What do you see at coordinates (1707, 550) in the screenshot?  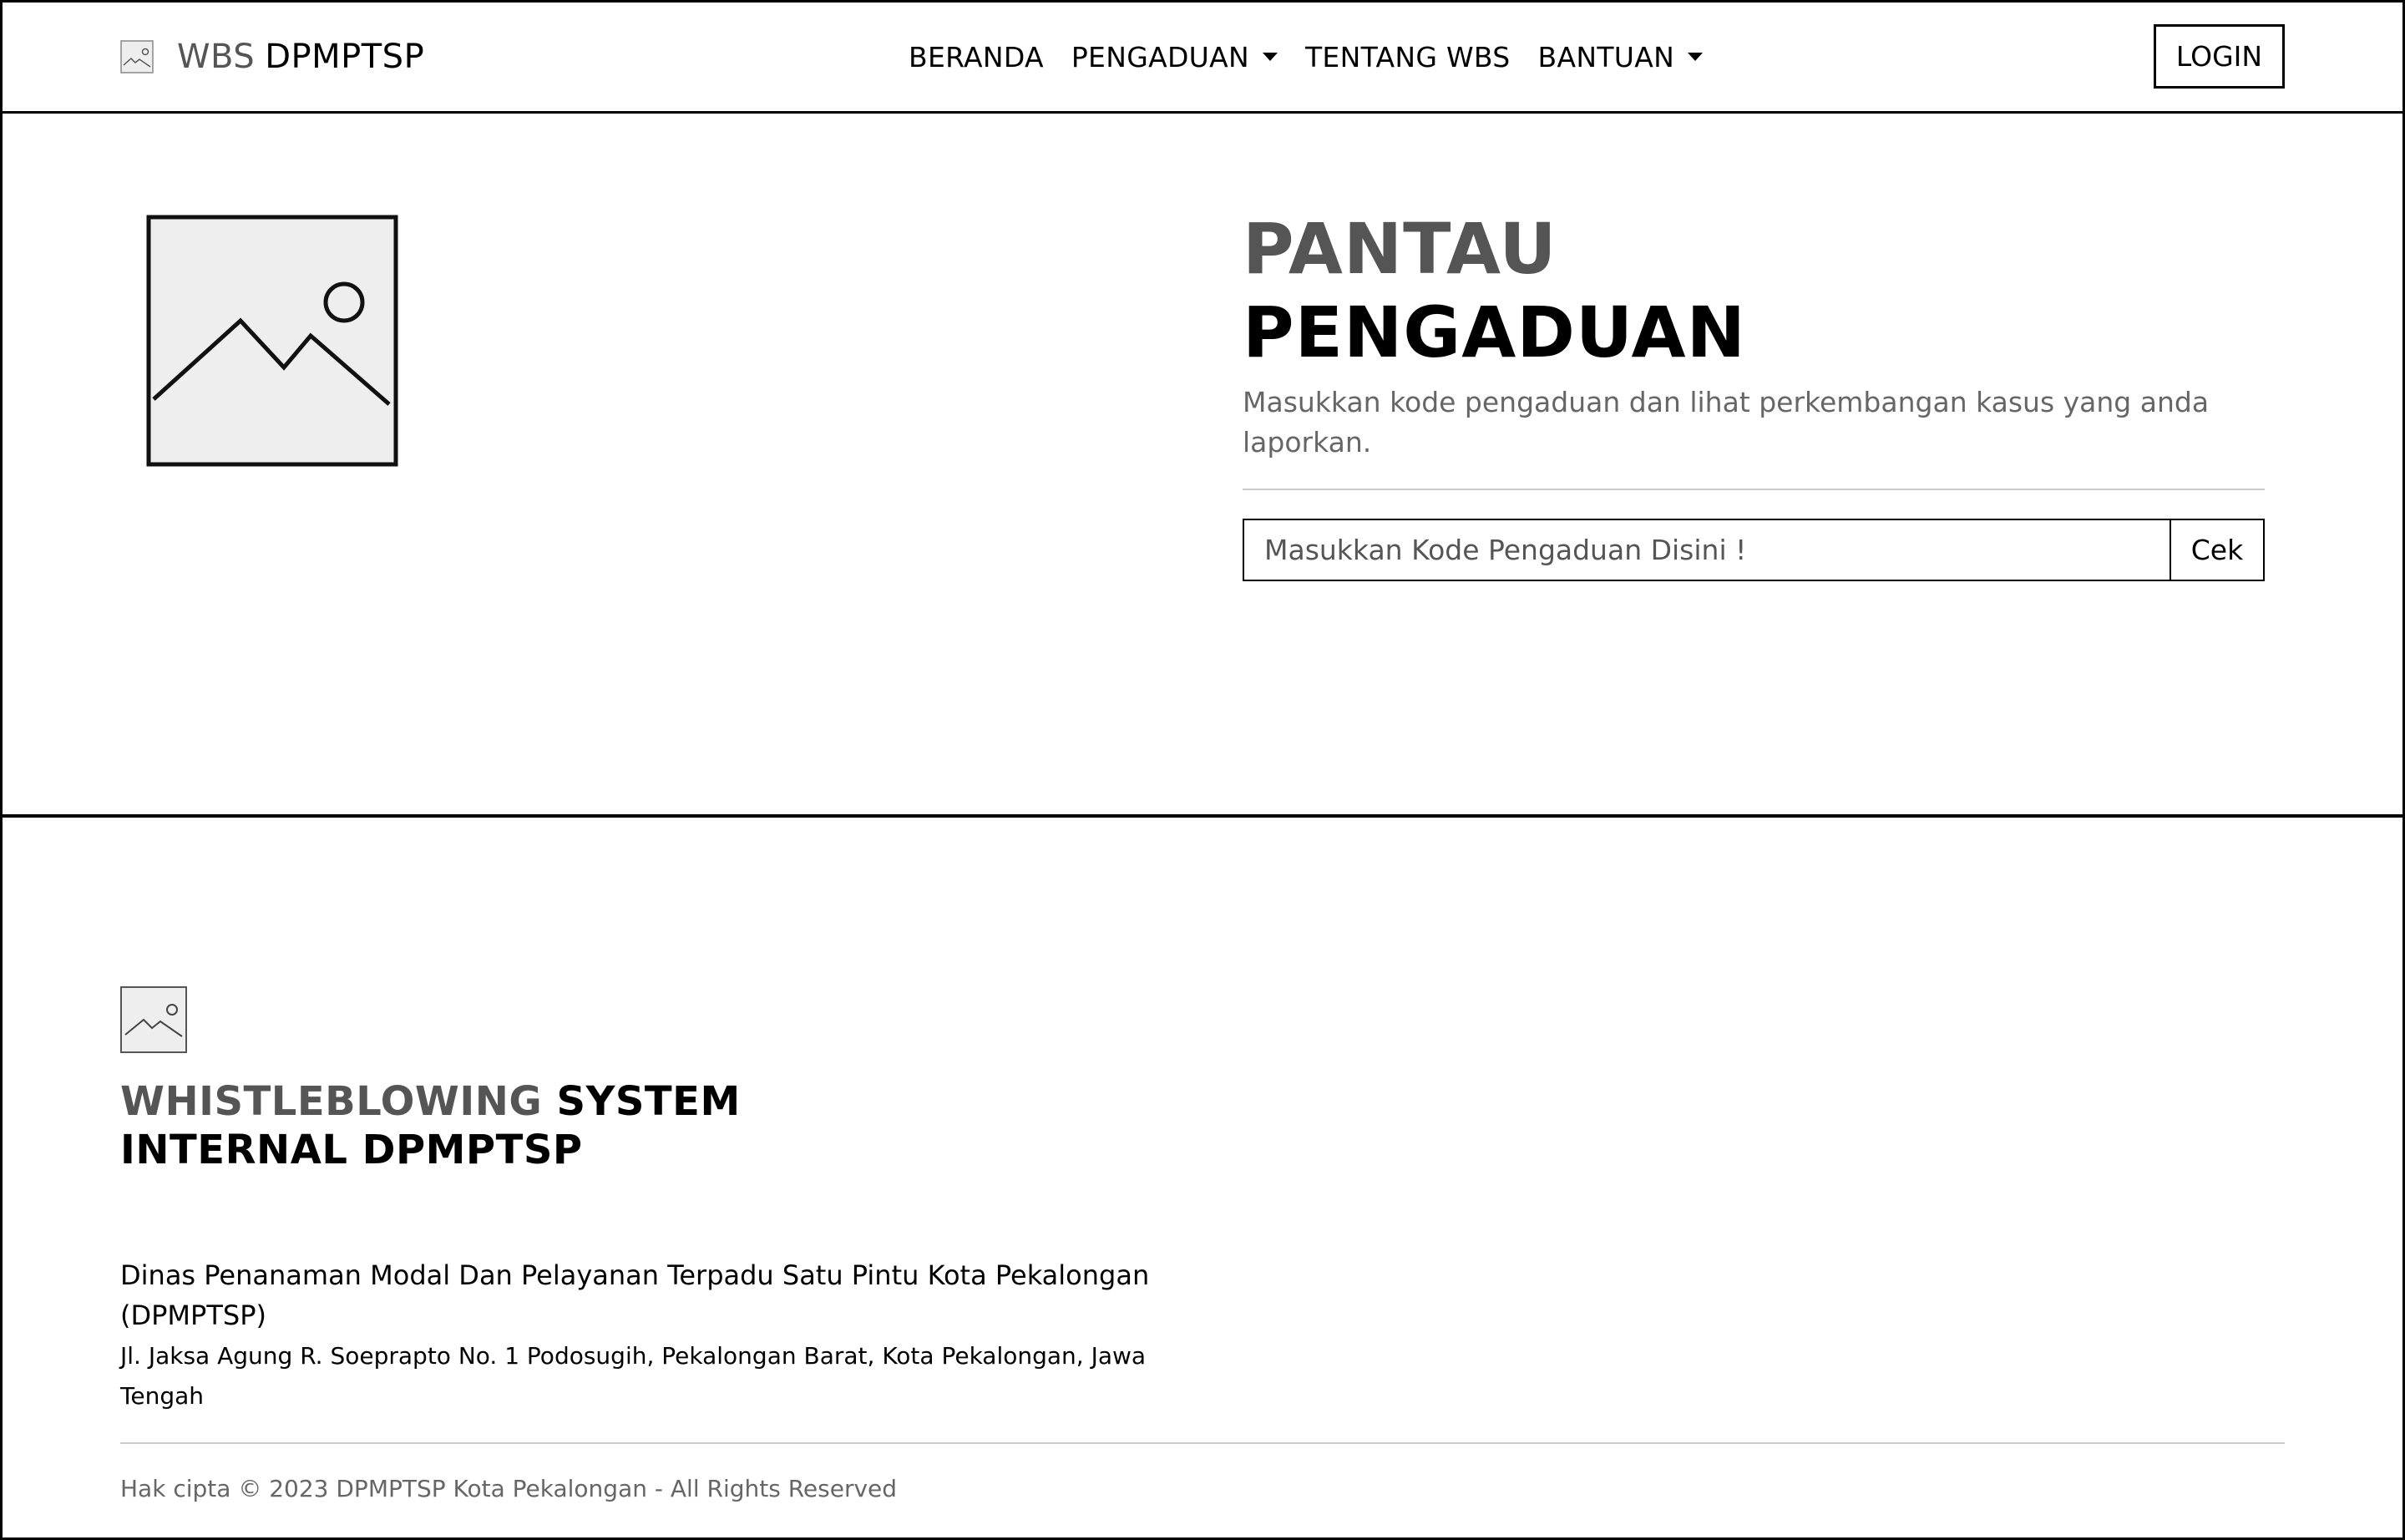 I see `complaint-code-input` at bounding box center [1707, 550].